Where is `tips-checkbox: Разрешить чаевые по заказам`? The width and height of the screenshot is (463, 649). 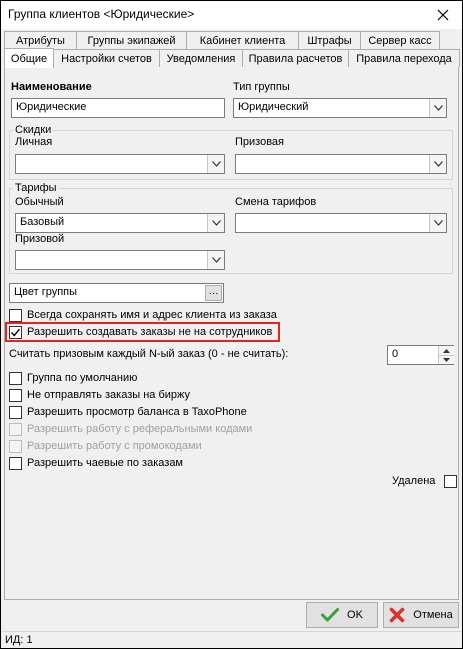 tips-checkbox: Разрешить чаевые по заказам is located at coordinates (96, 463).